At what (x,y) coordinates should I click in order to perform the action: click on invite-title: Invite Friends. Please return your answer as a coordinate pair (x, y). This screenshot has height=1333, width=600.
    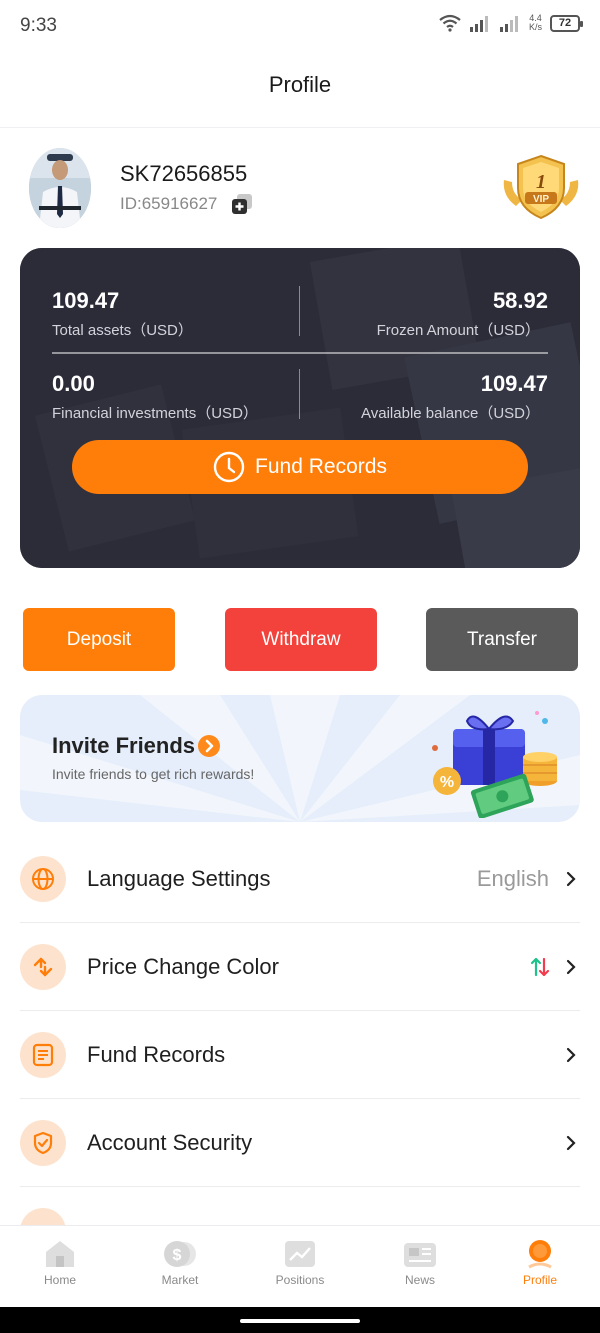
    Looking at the image, I should click on (124, 745).